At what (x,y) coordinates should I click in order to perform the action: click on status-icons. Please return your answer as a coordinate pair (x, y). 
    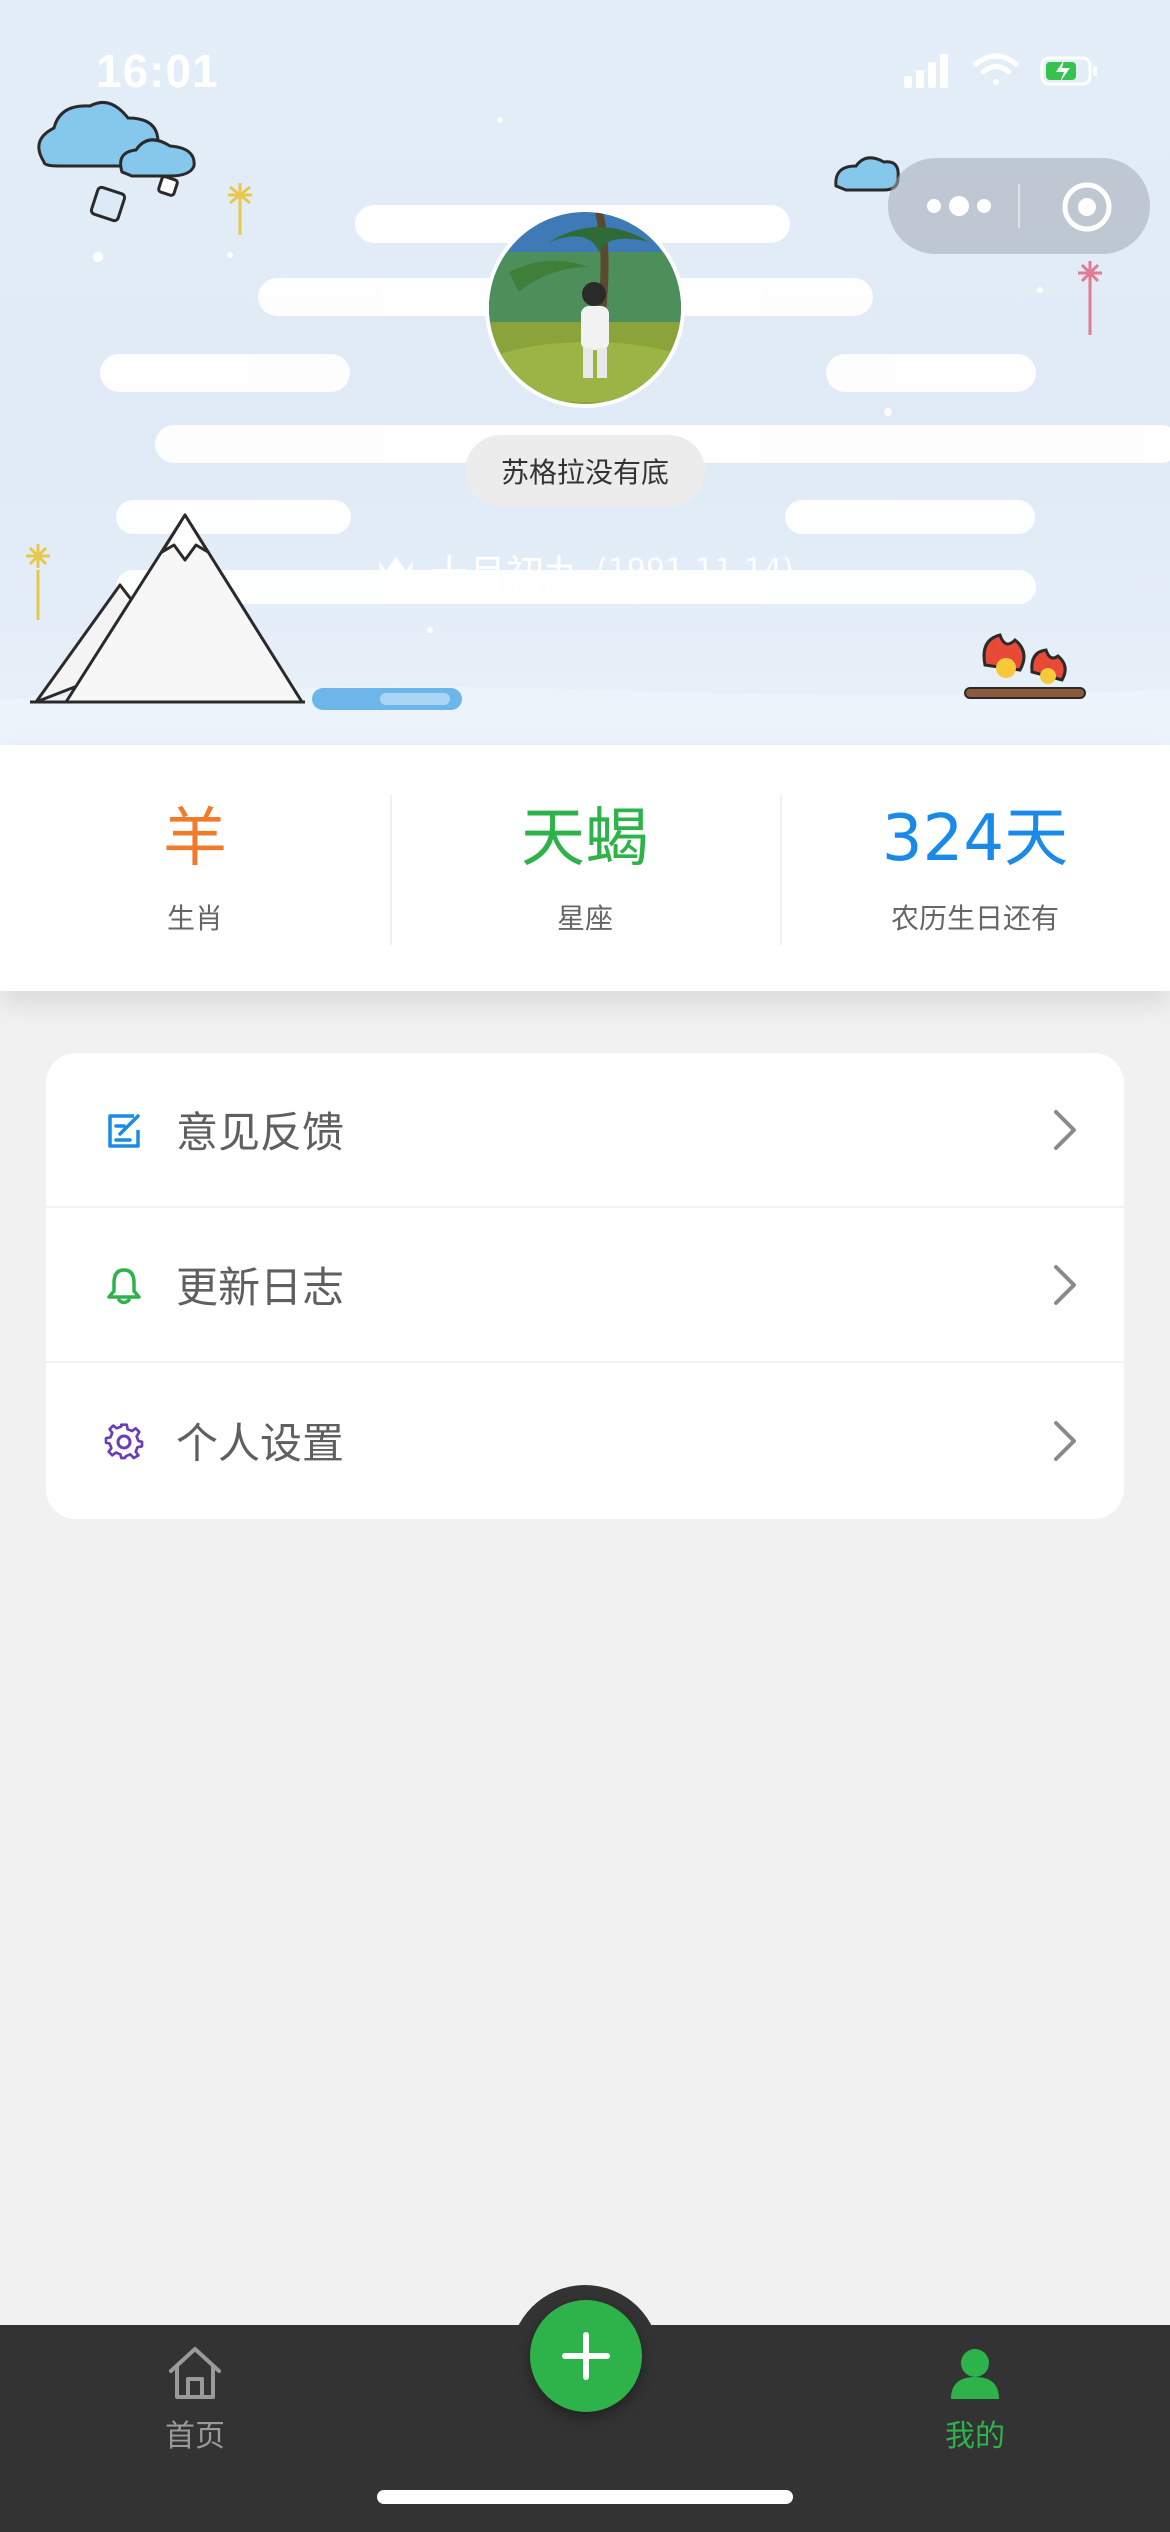
    Looking at the image, I should click on (1000, 70).